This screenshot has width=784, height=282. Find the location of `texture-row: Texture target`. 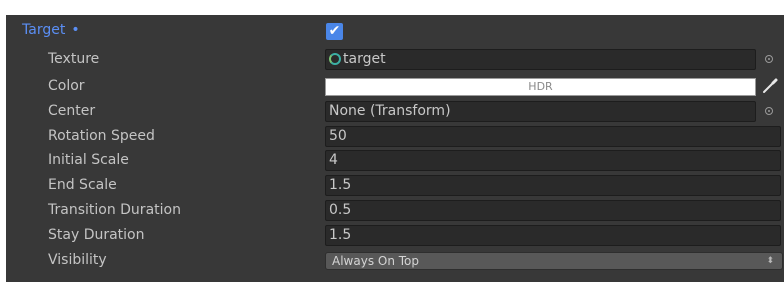

texture-row: Texture target is located at coordinates (395, 59).